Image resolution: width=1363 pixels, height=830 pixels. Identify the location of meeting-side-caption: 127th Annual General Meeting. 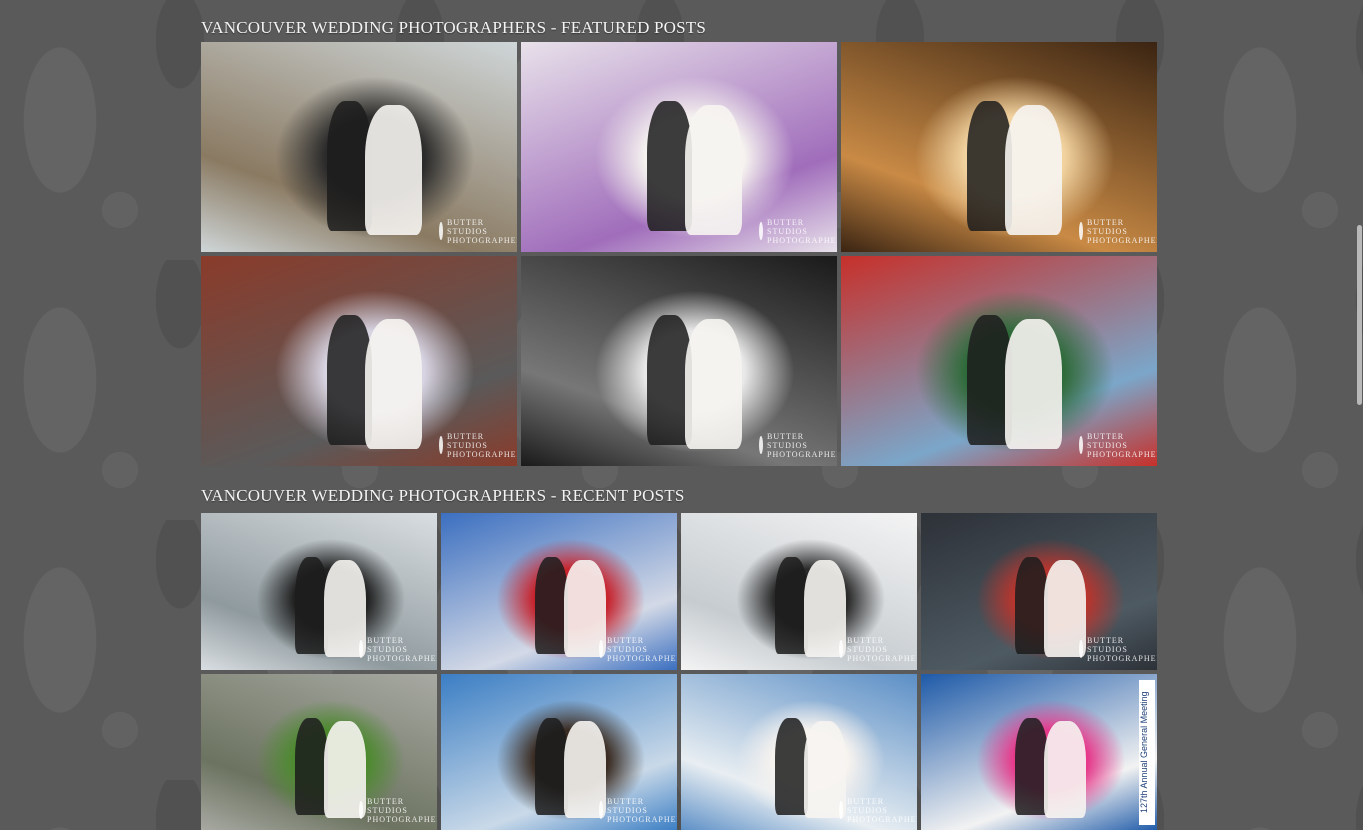
(1147, 752).